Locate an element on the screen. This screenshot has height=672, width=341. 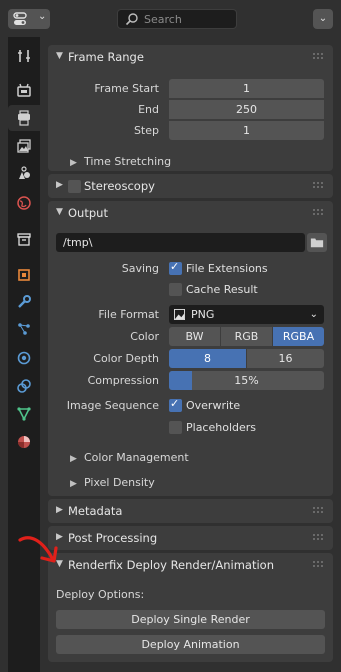
constraints-icon is located at coordinates (24, 386).